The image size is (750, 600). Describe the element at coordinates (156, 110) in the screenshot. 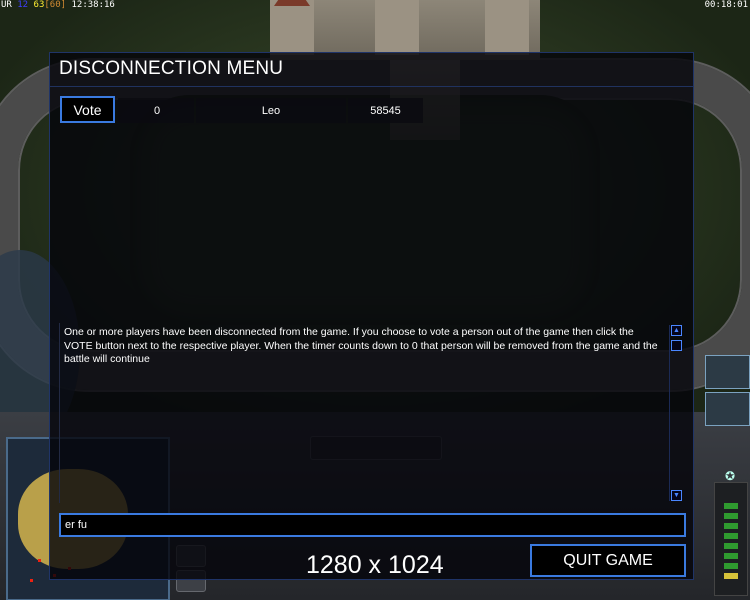

I see `player-vote-count: 0` at that location.